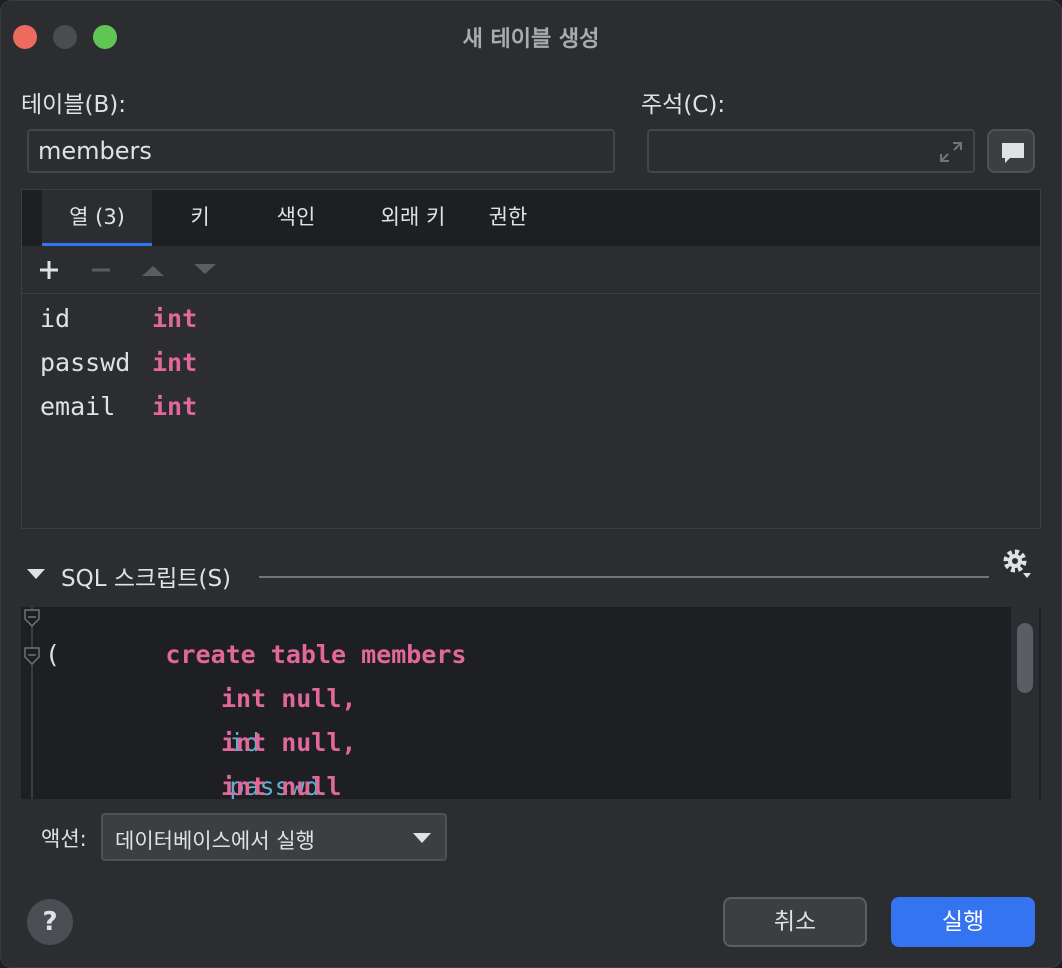 The width and height of the screenshot is (1062, 968). What do you see at coordinates (795, 922) in the screenshot?
I see `cancel-button: 취소` at bounding box center [795, 922].